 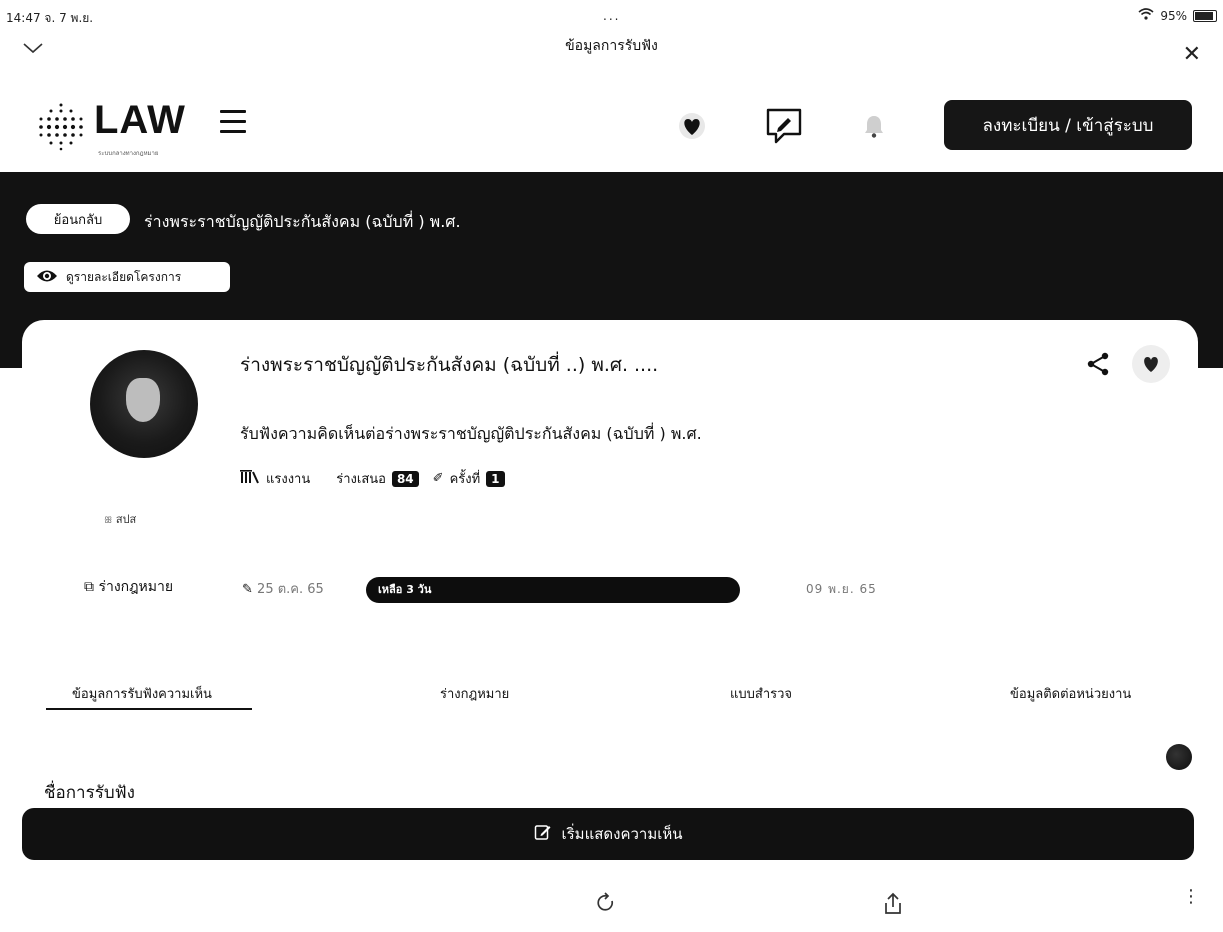 What do you see at coordinates (761, 693) in the screenshot?
I see `tab-survey: แบบสำรวจ` at bounding box center [761, 693].